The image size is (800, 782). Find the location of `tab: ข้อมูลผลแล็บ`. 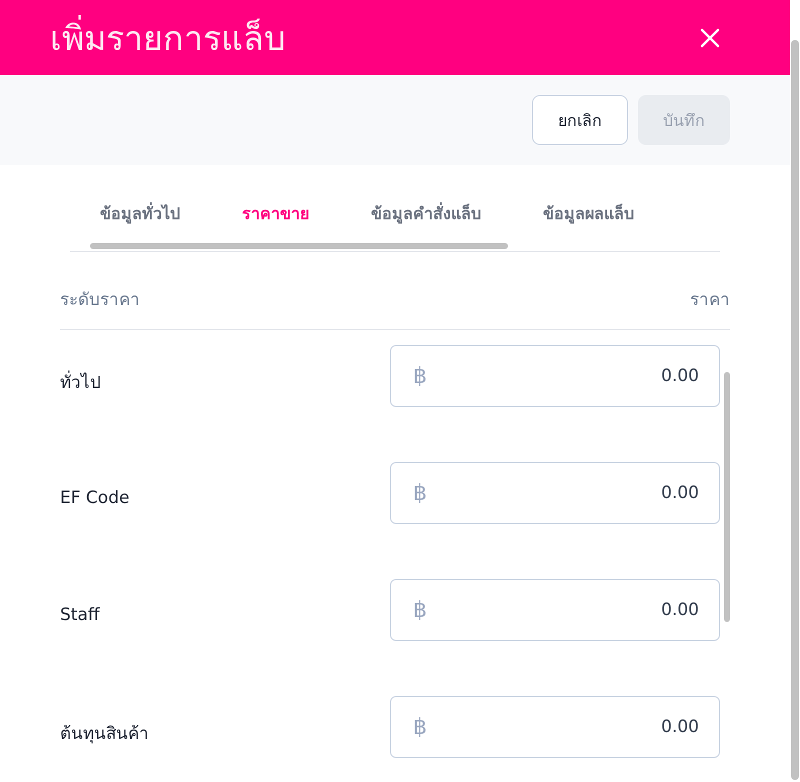

tab: ข้อมูลผลแล็บ is located at coordinates (588, 219).